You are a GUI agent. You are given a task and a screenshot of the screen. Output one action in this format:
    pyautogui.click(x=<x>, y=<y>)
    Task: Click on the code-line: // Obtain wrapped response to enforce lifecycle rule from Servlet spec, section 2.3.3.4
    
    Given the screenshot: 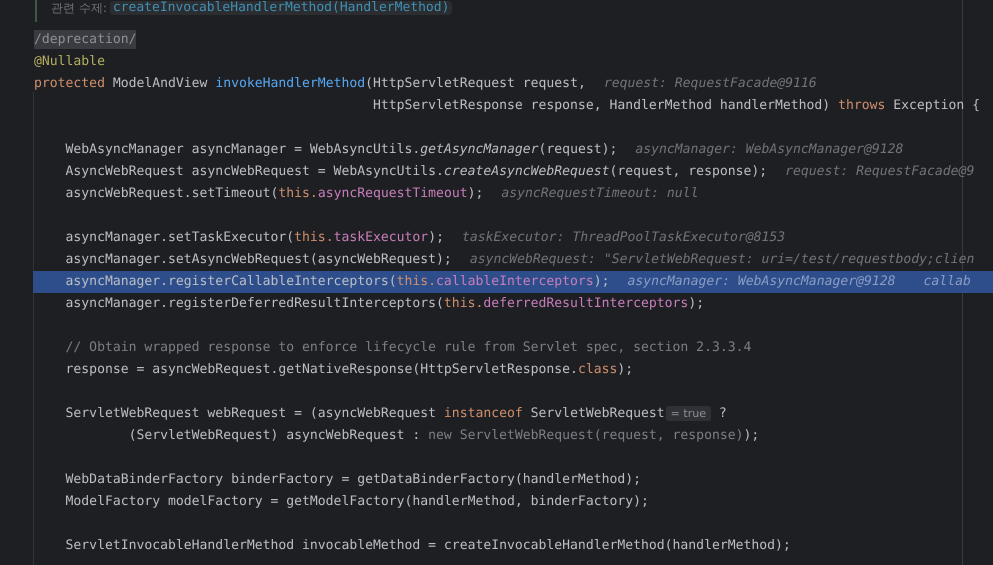 What is the action you would take?
    pyautogui.click(x=408, y=348)
    